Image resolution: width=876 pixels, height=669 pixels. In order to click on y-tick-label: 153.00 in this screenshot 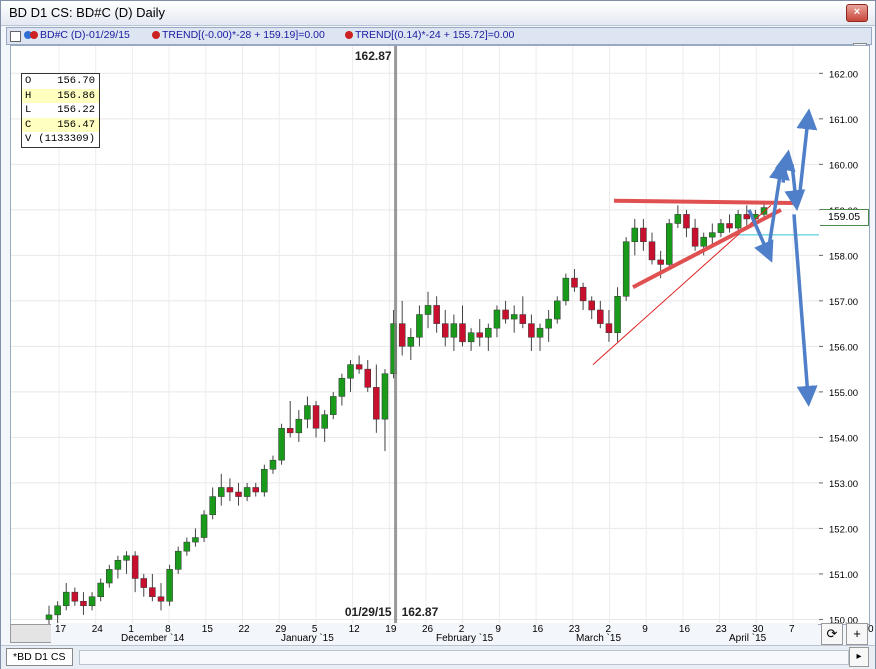, I will do `click(843, 484)`.